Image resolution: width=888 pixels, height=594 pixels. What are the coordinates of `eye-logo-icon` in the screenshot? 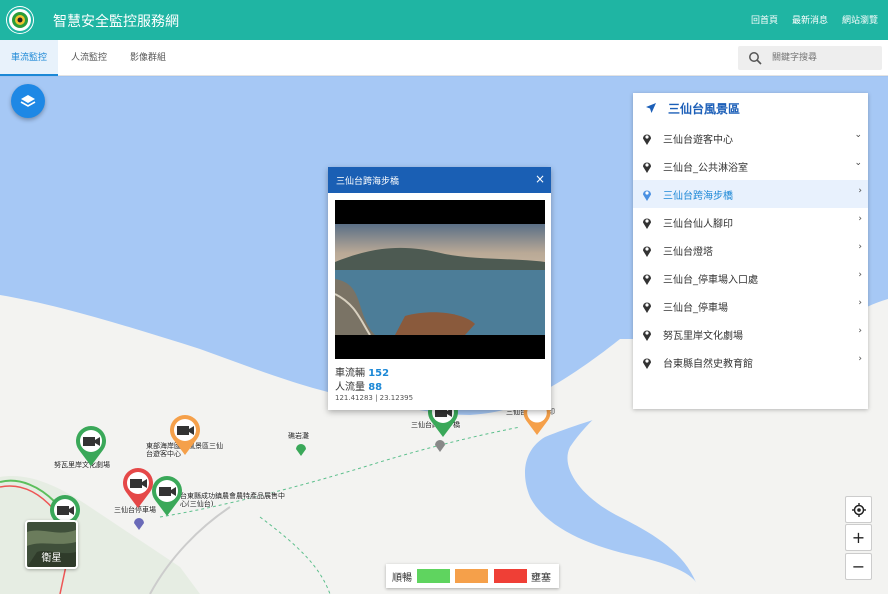 It's located at (20, 20).